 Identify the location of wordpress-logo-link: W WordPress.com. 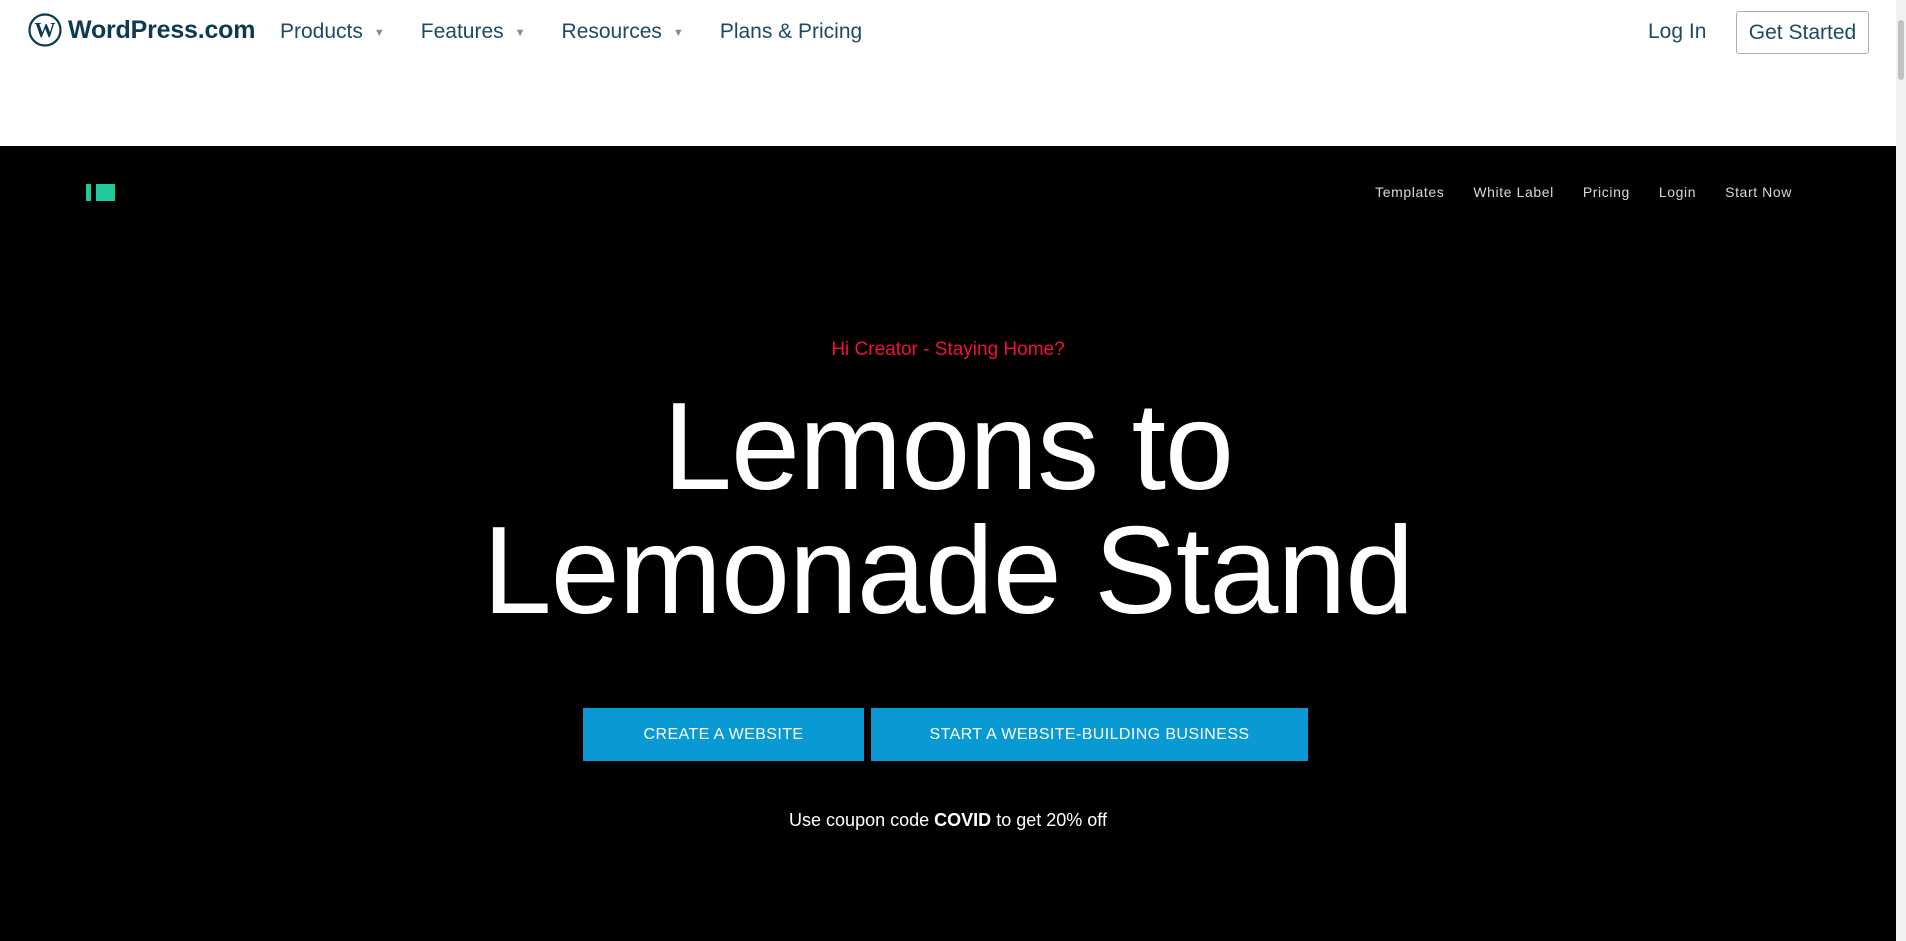
(141, 30).